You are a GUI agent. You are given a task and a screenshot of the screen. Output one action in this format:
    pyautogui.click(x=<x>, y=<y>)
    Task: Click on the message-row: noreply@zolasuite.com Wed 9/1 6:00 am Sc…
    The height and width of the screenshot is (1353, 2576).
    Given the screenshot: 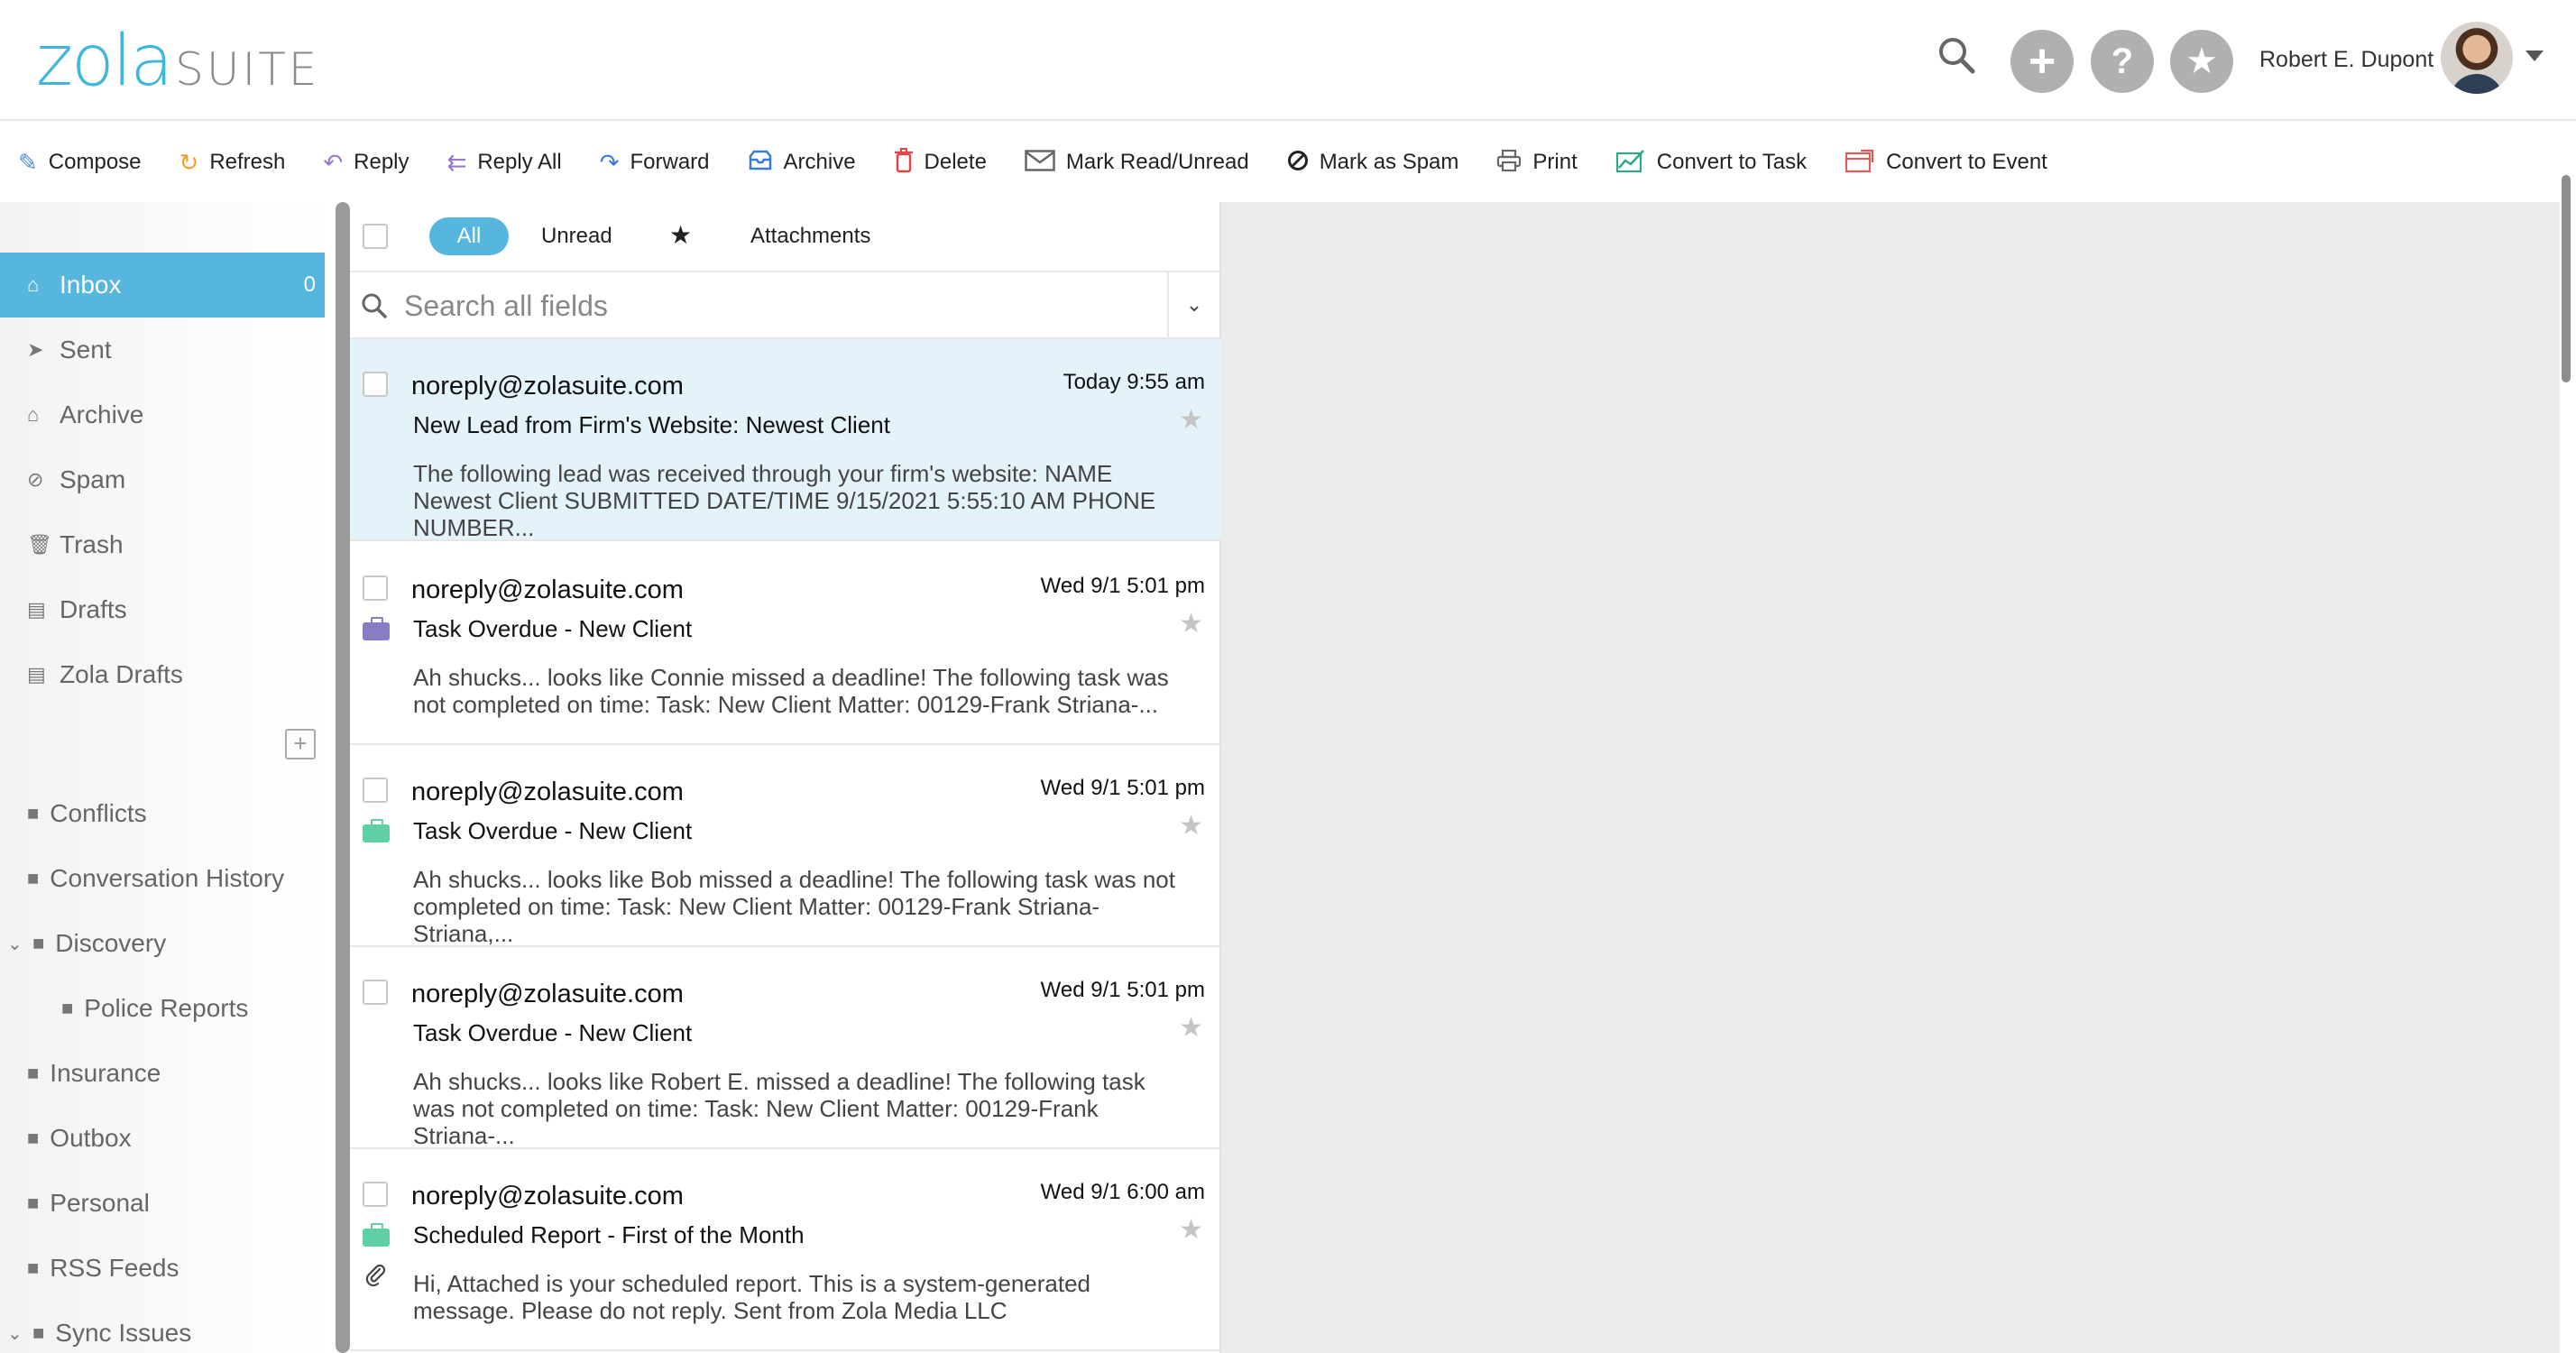 What is the action you would take?
    pyautogui.click(x=786, y=1250)
    